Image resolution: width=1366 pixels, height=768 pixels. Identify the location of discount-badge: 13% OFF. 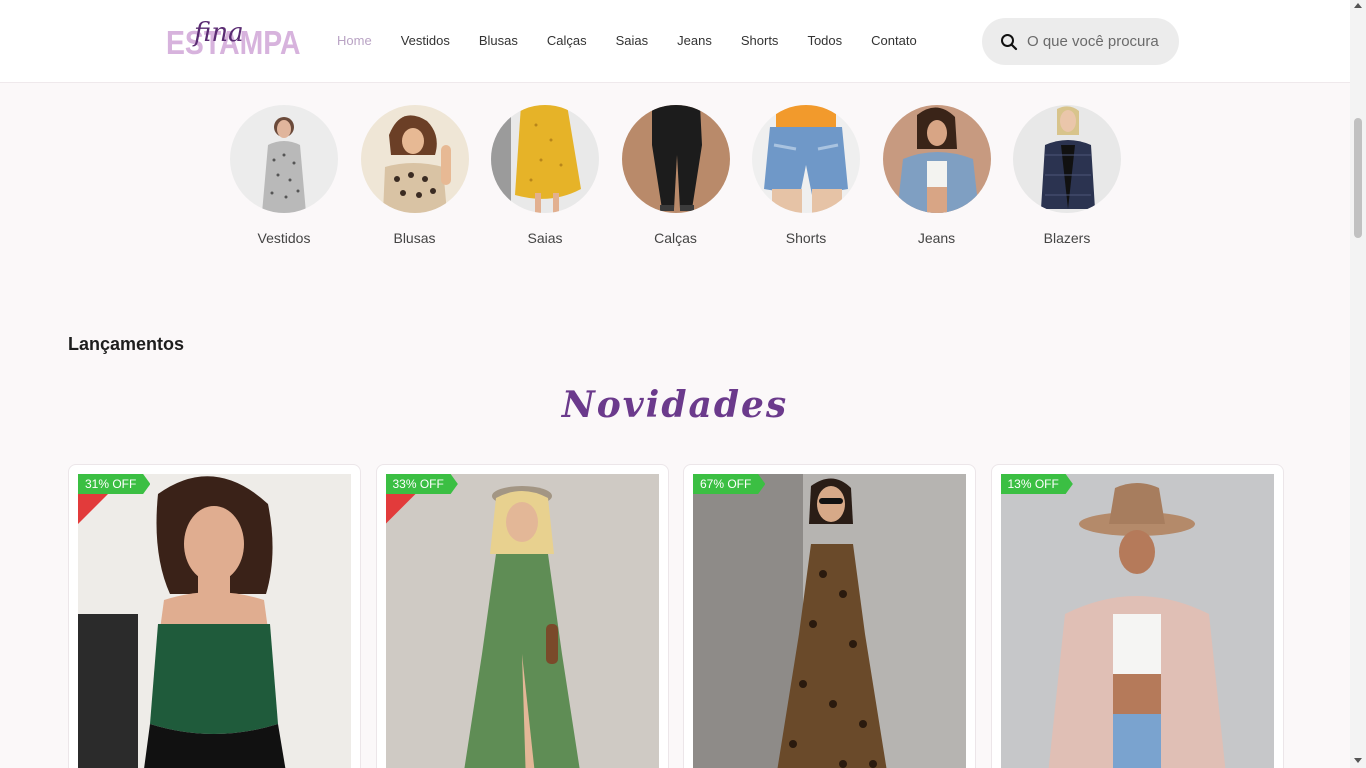
(1036, 484).